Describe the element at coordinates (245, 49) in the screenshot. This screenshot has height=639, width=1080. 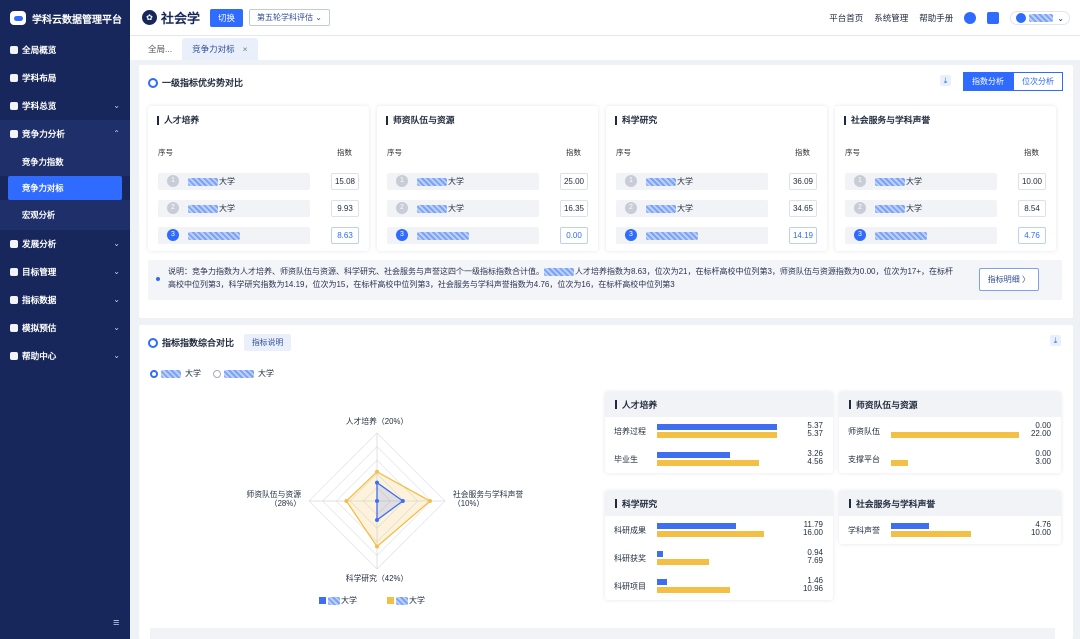
I see `close-icon: ×` at that location.